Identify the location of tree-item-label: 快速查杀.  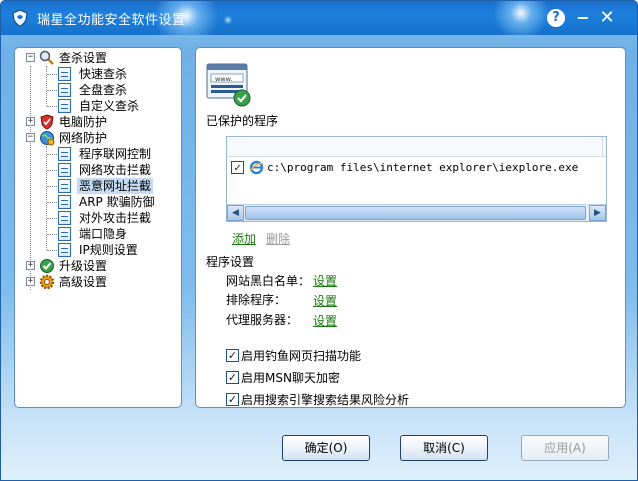
(103, 74).